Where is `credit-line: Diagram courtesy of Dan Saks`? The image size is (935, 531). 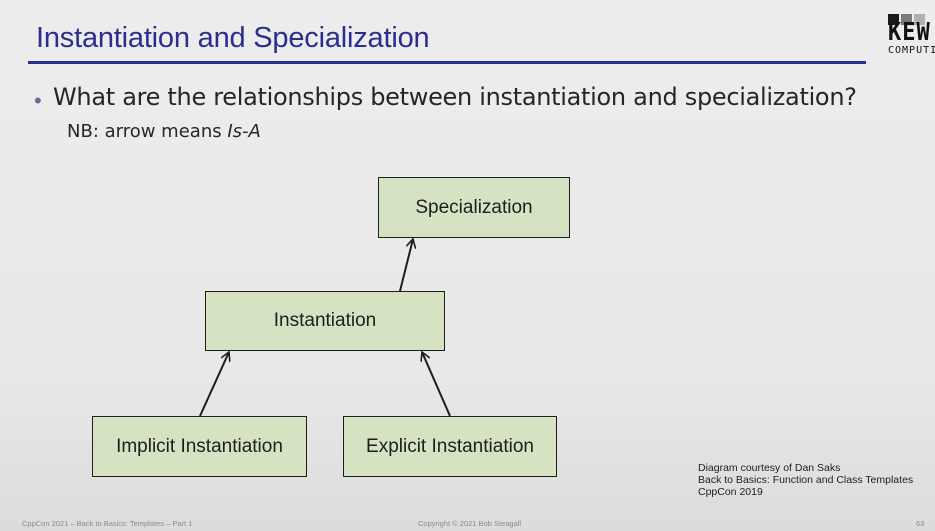
credit-line: Diagram courtesy of Dan Saks is located at coordinates (769, 468).